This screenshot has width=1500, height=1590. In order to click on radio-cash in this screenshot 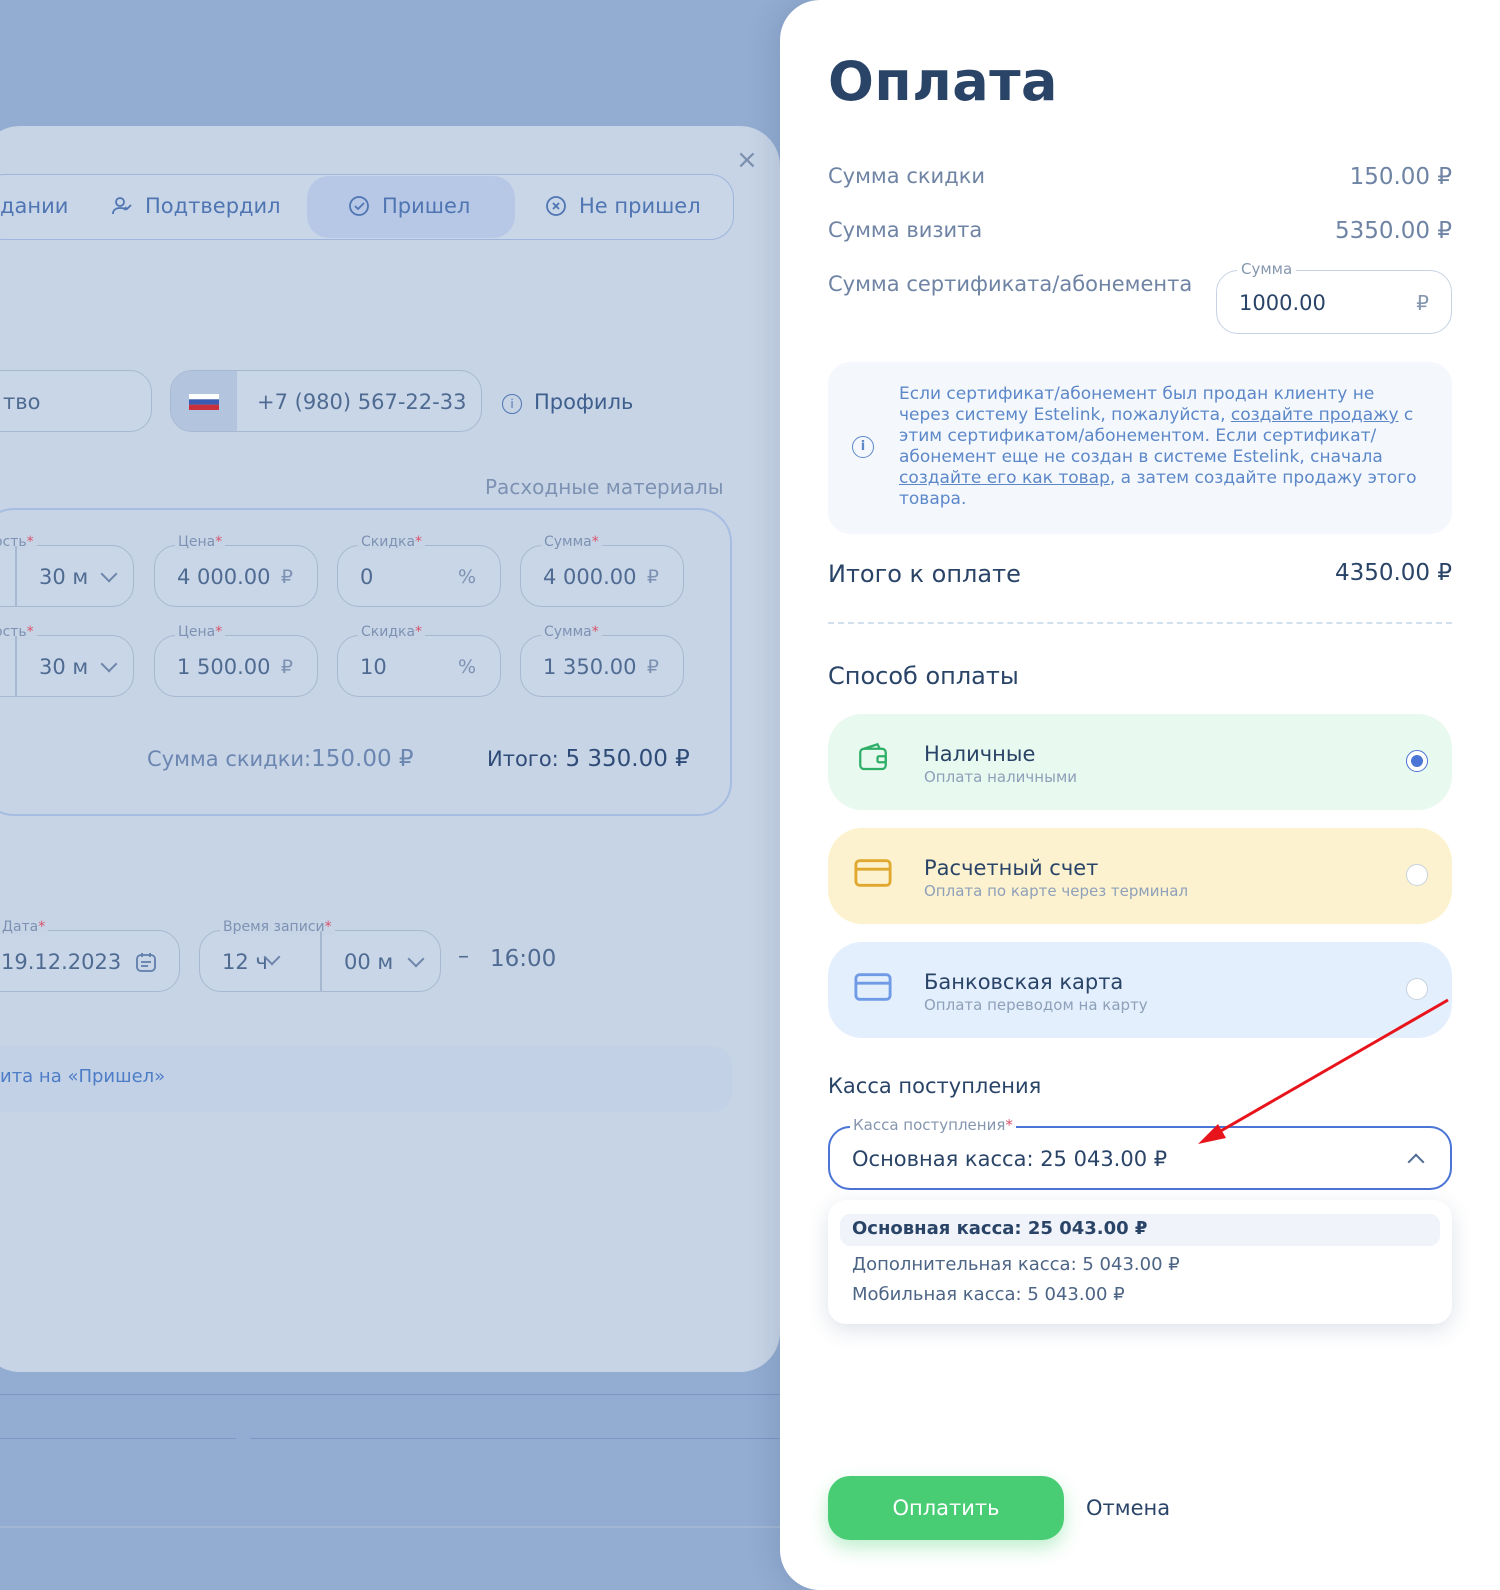, I will do `click(1417, 761)`.